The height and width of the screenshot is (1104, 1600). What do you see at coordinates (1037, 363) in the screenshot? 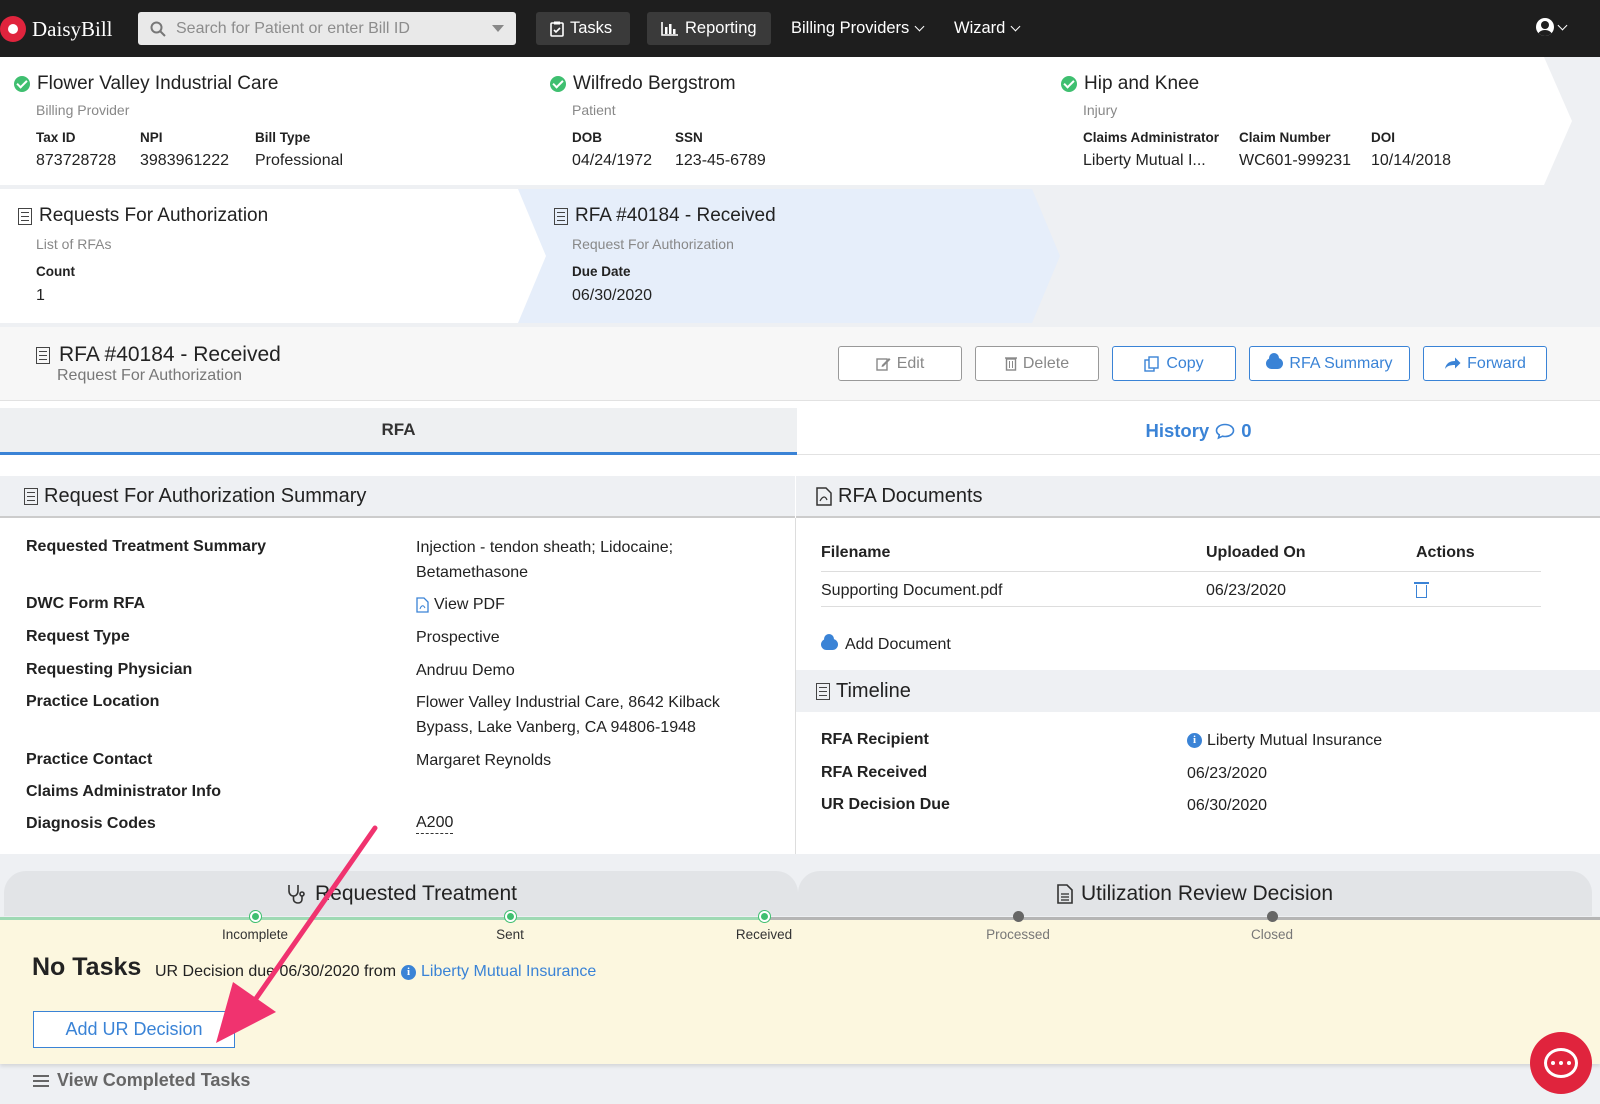
I see `delete-button: Delete` at bounding box center [1037, 363].